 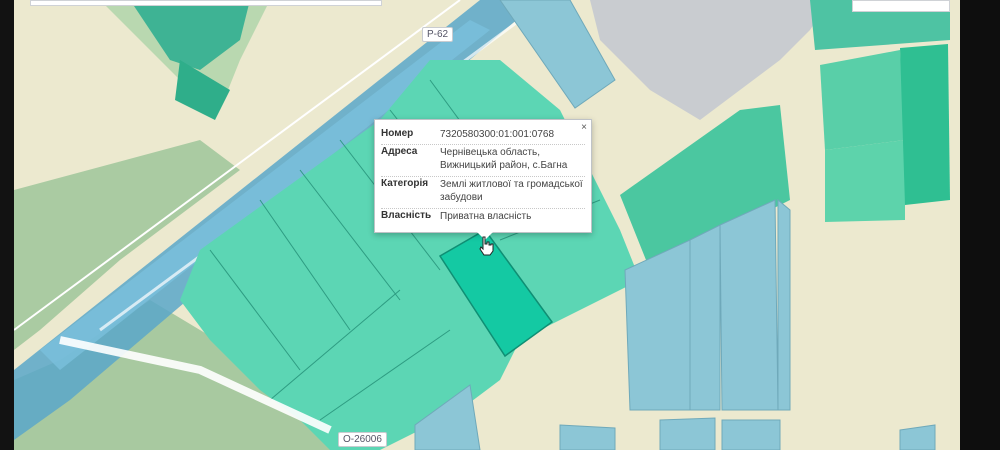 What do you see at coordinates (486, 246) in the screenshot?
I see `hand-pointer-icon` at bounding box center [486, 246].